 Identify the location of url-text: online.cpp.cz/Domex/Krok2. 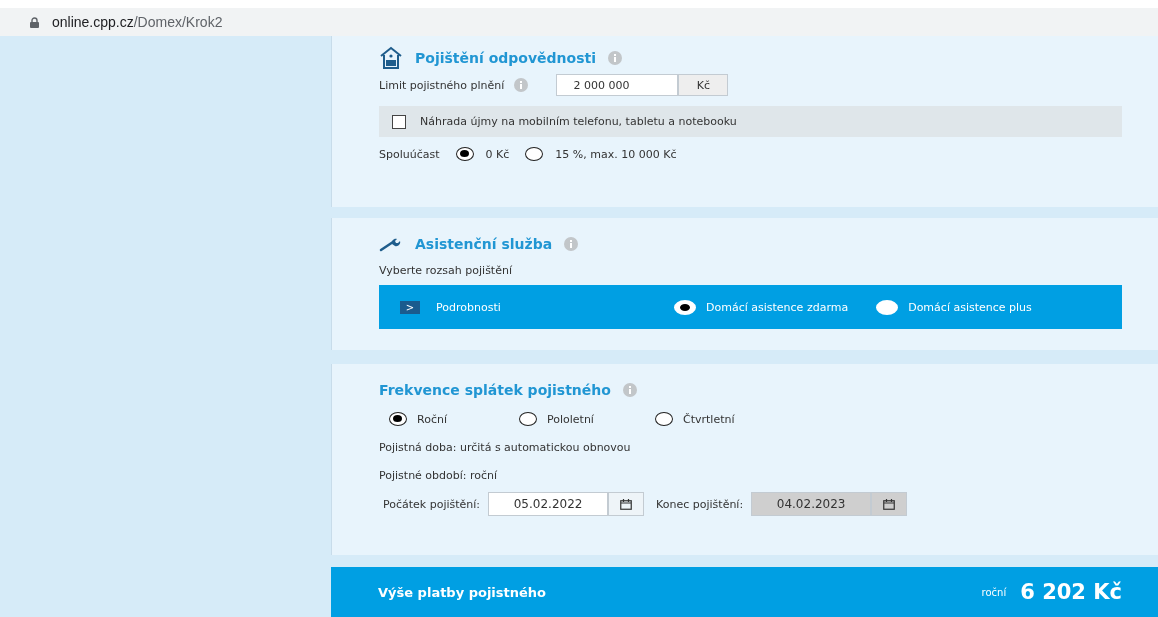
(137, 22).